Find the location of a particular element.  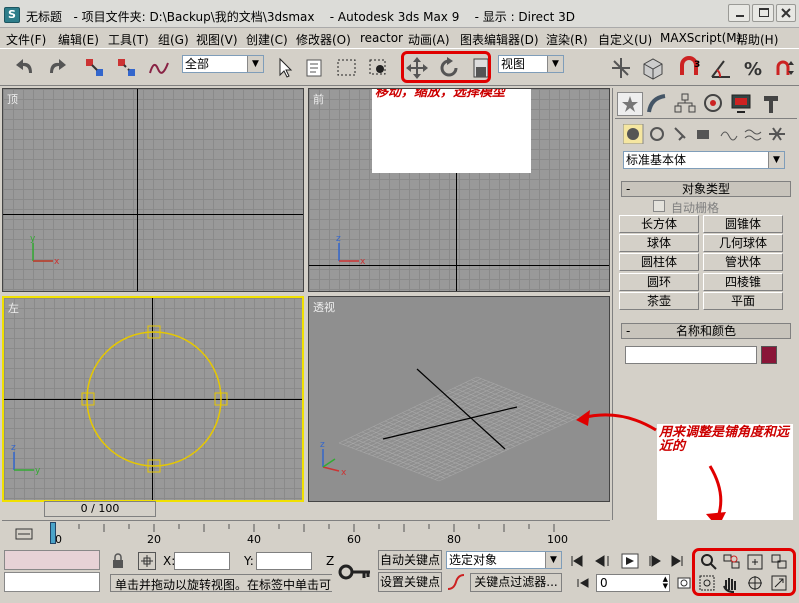

app-icon: S is located at coordinates (12, 15).